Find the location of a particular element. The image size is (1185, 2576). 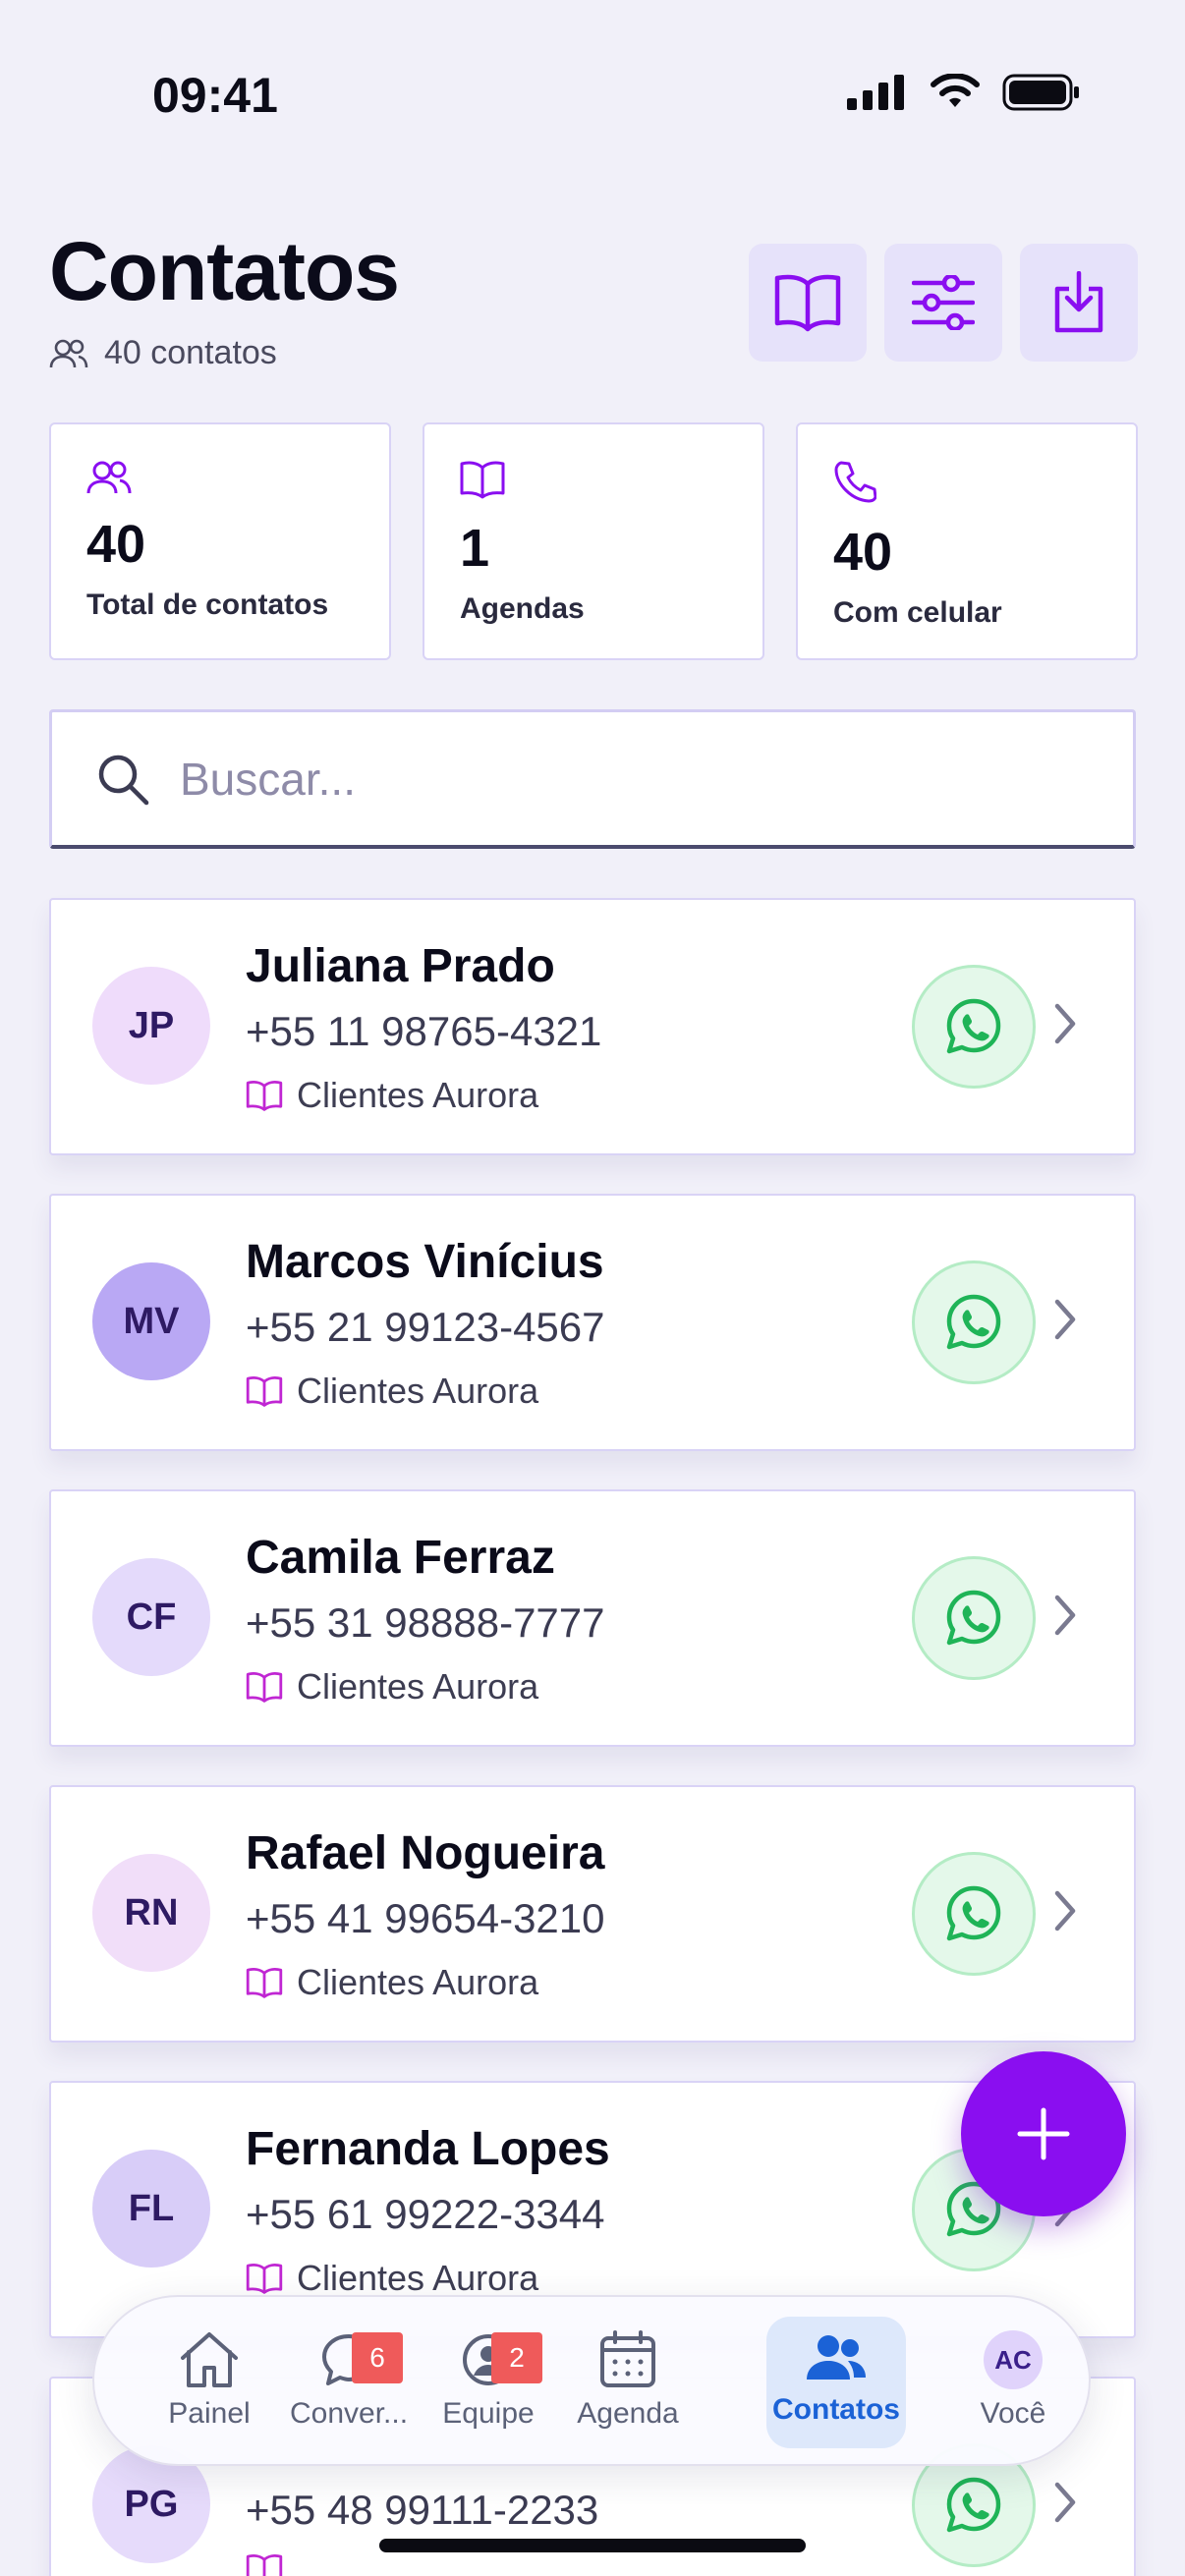

contact-phone: +55 11 98765-4321 is located at coordinates (424, 1031).